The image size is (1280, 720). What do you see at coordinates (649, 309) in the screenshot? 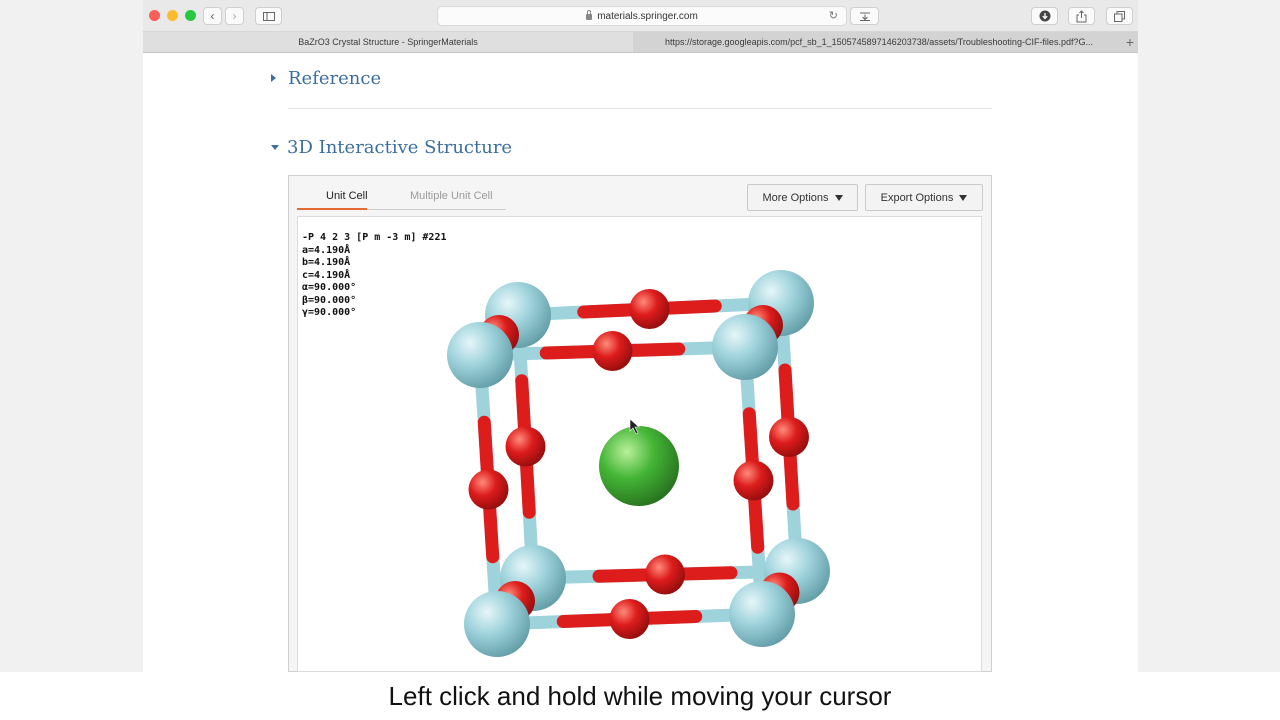
I see `atom-edge-back-top` at bounding box center [649, 309].